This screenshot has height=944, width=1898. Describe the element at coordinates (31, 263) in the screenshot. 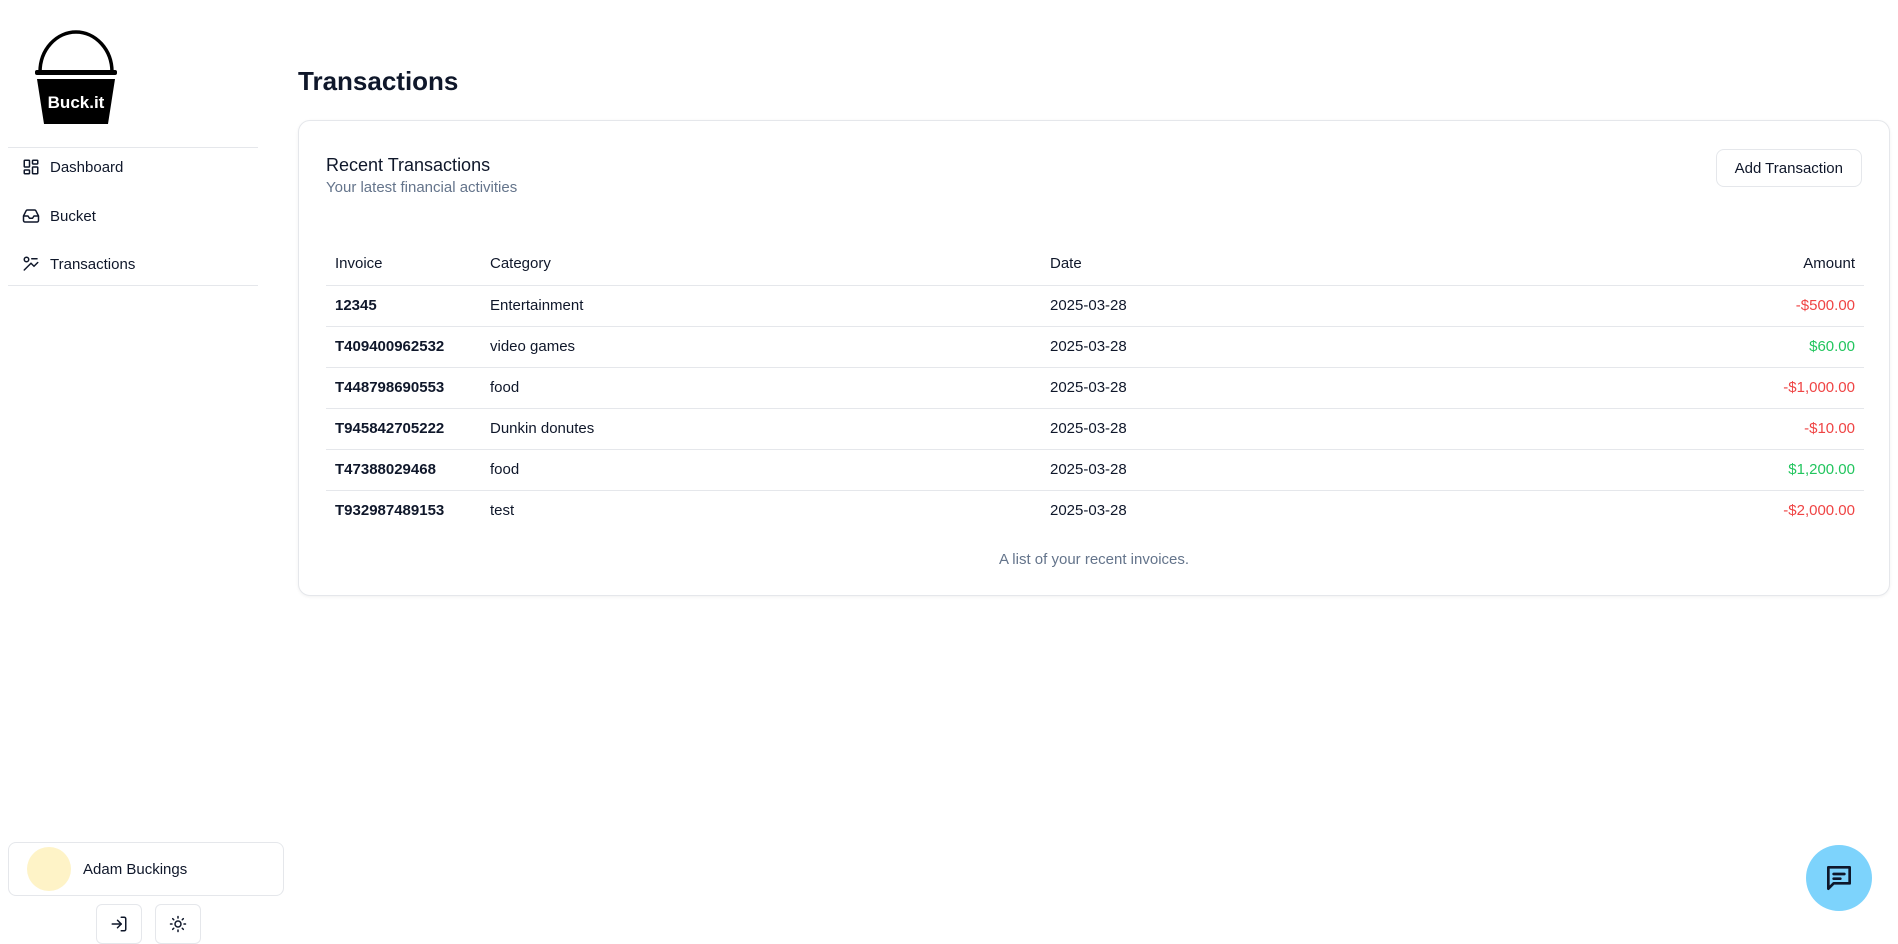

I see `transactions-icon` at that location.